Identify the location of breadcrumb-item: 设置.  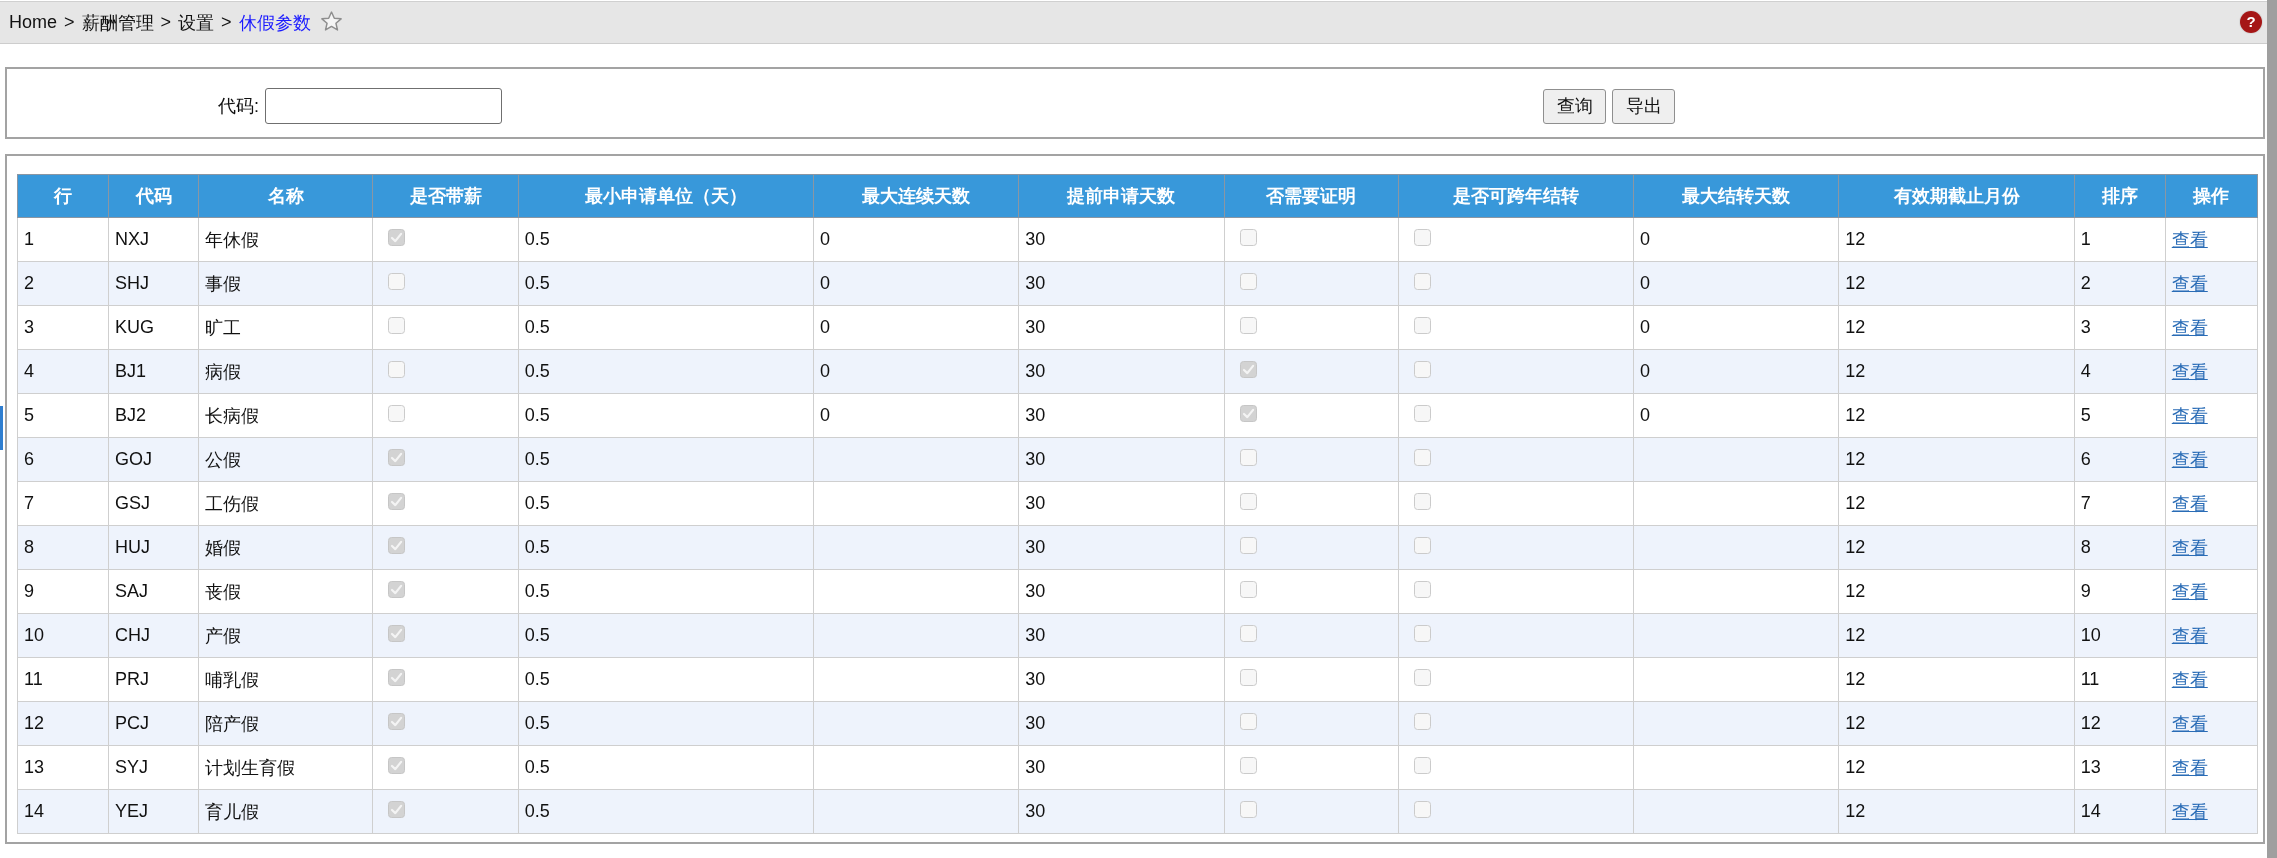
(196, 22).